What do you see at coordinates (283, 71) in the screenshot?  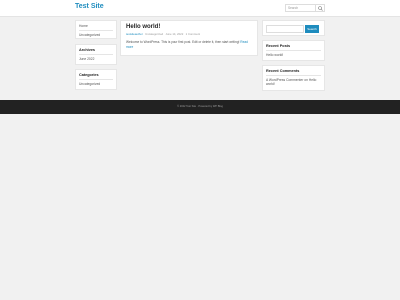 I see `recent-comments-title: Recent Comments` at bounding box center [283, 71].